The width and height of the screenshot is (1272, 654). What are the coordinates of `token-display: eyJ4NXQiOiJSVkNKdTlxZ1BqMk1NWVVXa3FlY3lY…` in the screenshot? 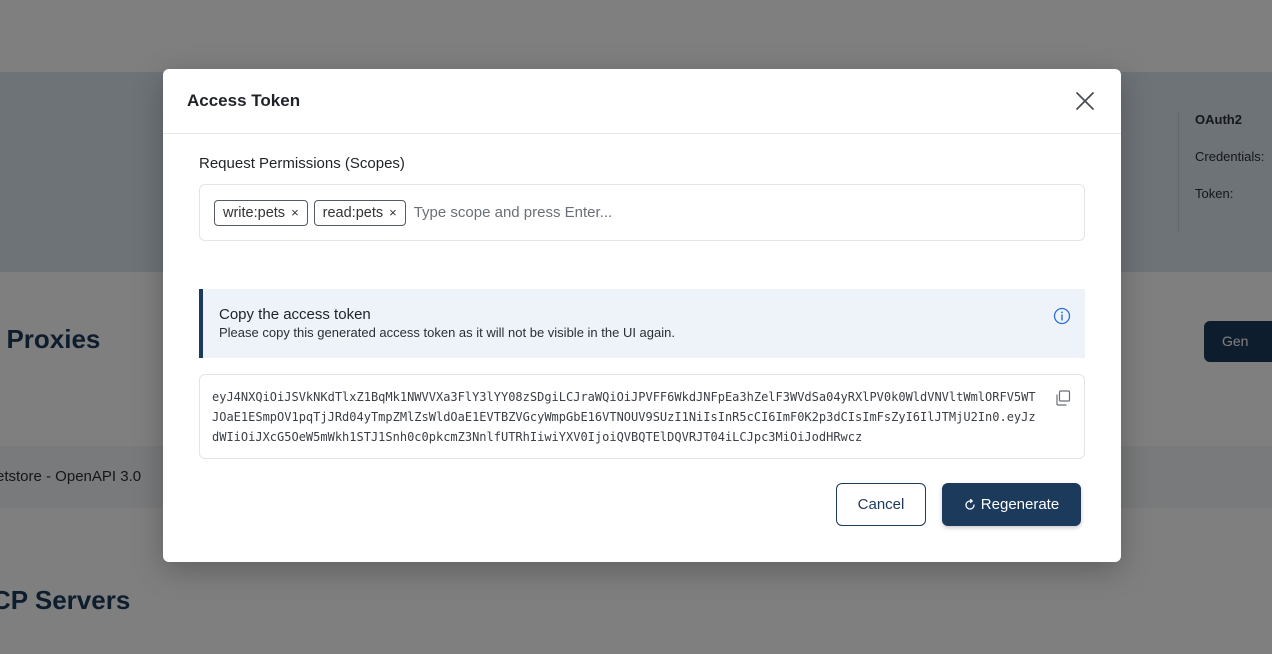 It's located at (642, 416).